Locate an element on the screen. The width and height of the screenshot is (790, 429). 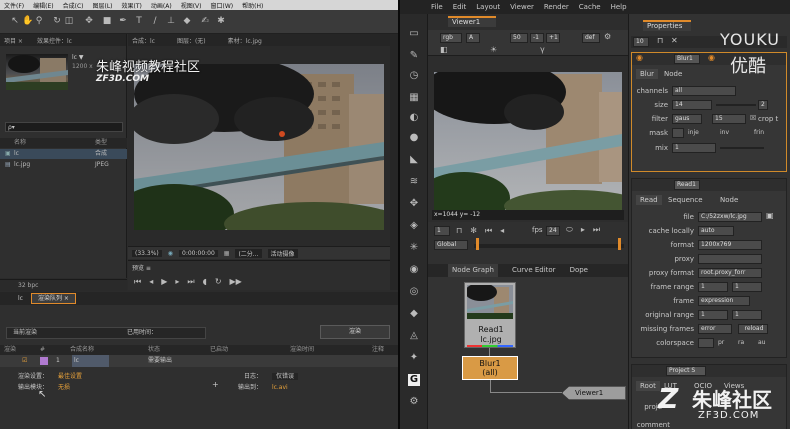
timeline-in-marker is located at coordinates (477, 244).